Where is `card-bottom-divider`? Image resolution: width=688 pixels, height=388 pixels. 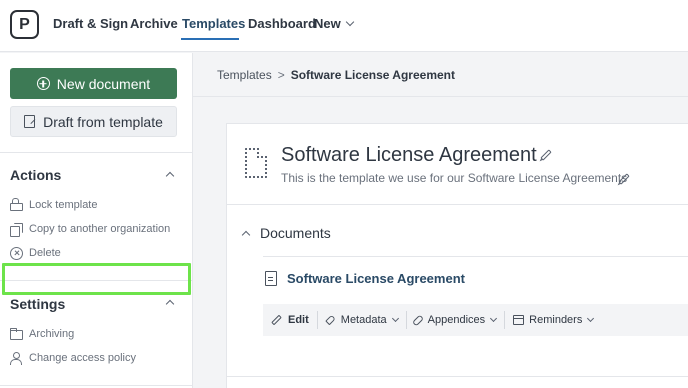 card-bottom-divider is located at coordinates (457, 376).